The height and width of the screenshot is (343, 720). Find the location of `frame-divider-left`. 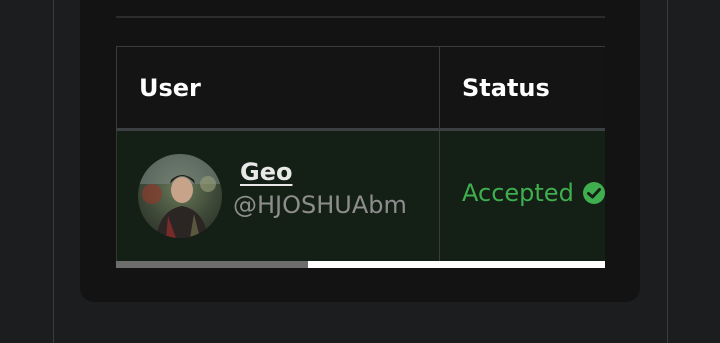

frame-divider-left is located at coordinates (53, 171).